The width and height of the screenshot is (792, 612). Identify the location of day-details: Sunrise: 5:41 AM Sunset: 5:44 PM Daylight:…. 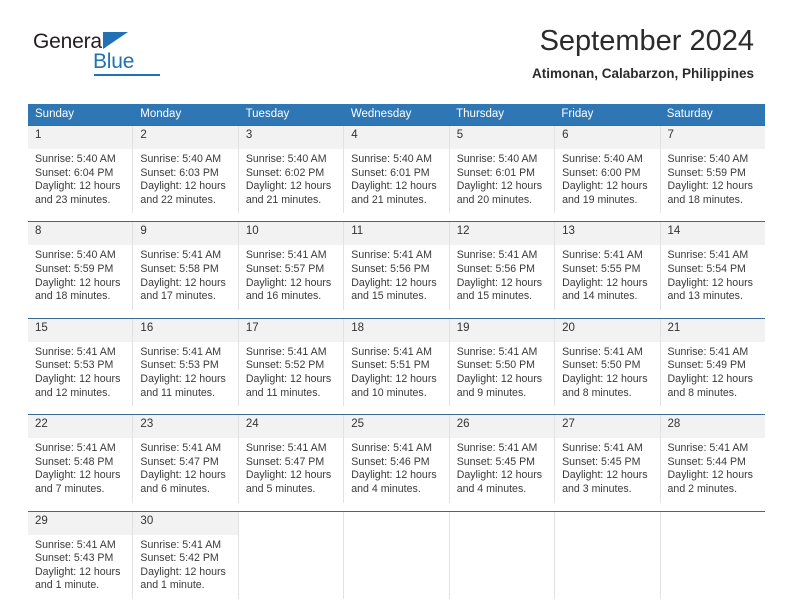
(713, 470).